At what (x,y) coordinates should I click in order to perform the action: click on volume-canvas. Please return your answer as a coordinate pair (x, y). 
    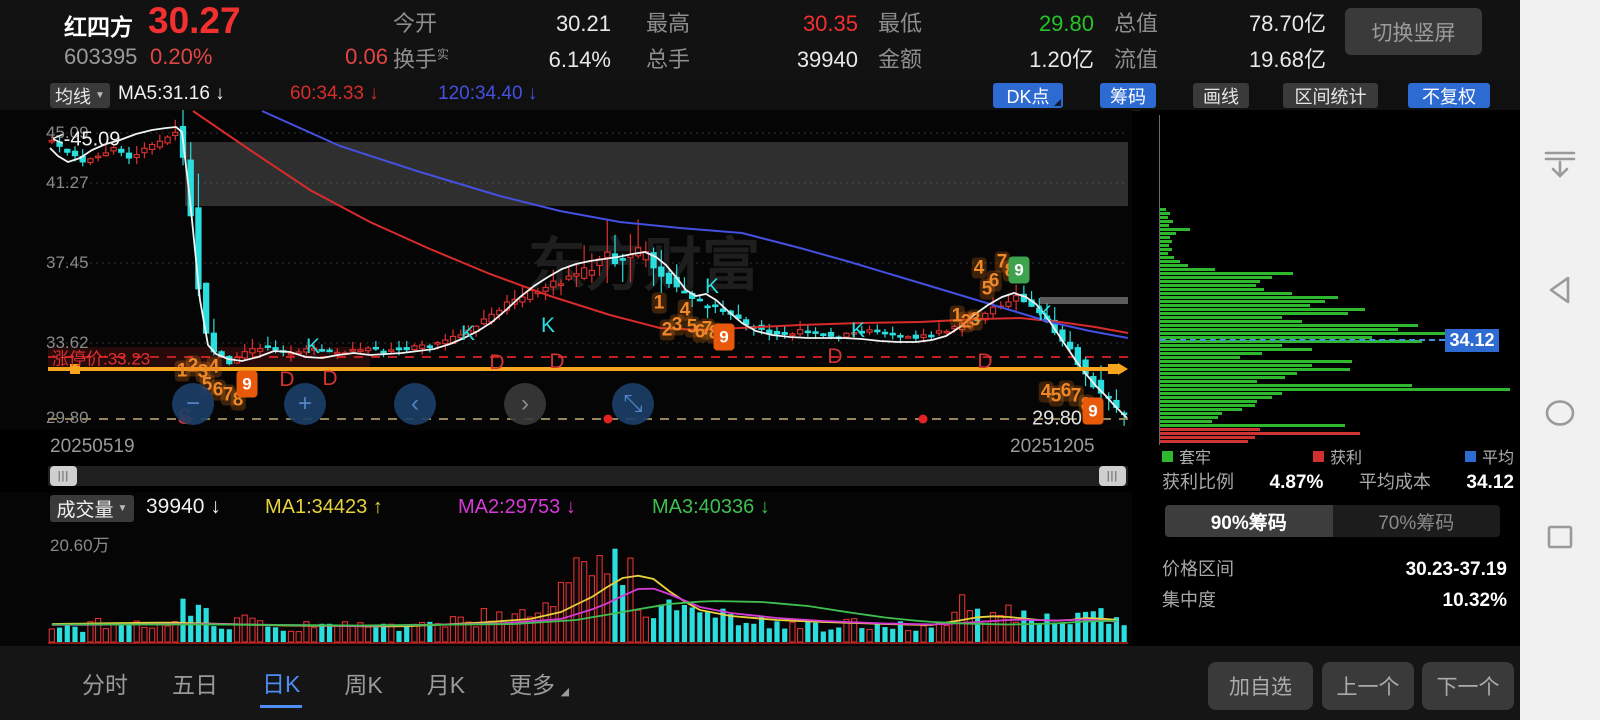
    Looking at the image, I should click on (588, 596).